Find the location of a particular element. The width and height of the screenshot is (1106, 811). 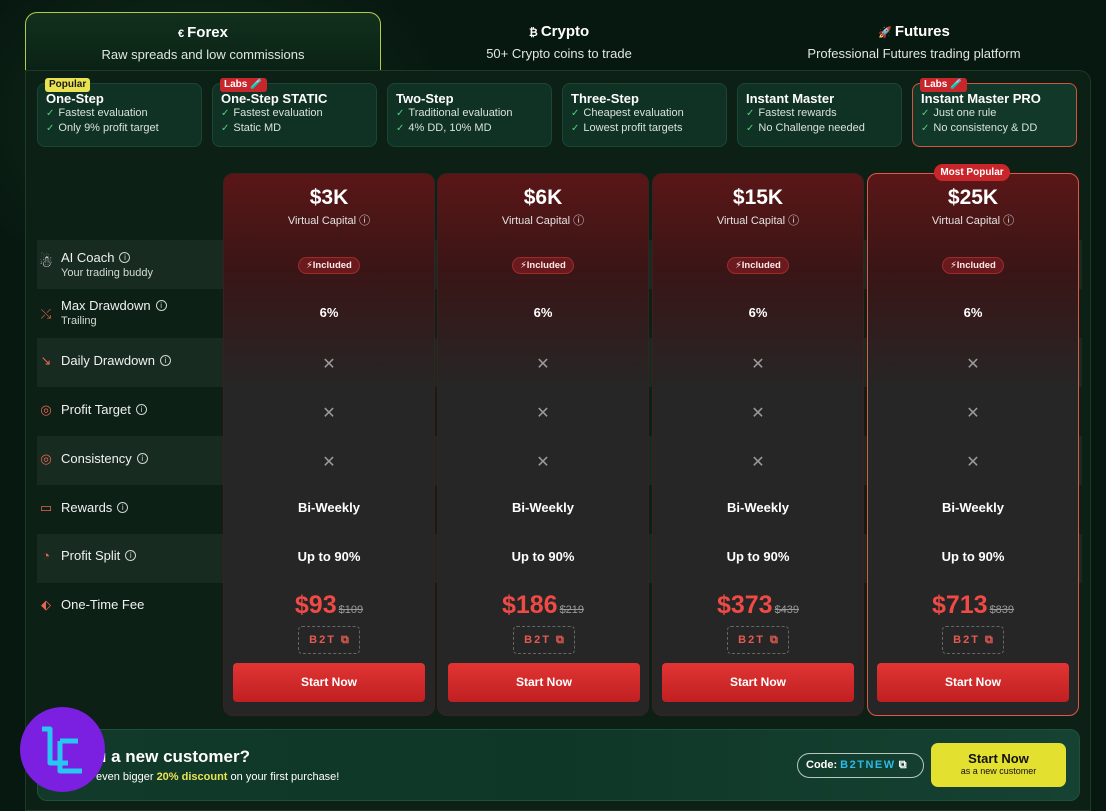

plan-capital-label: Virtual Capital ⓘ is located at coordinates (758, 221).